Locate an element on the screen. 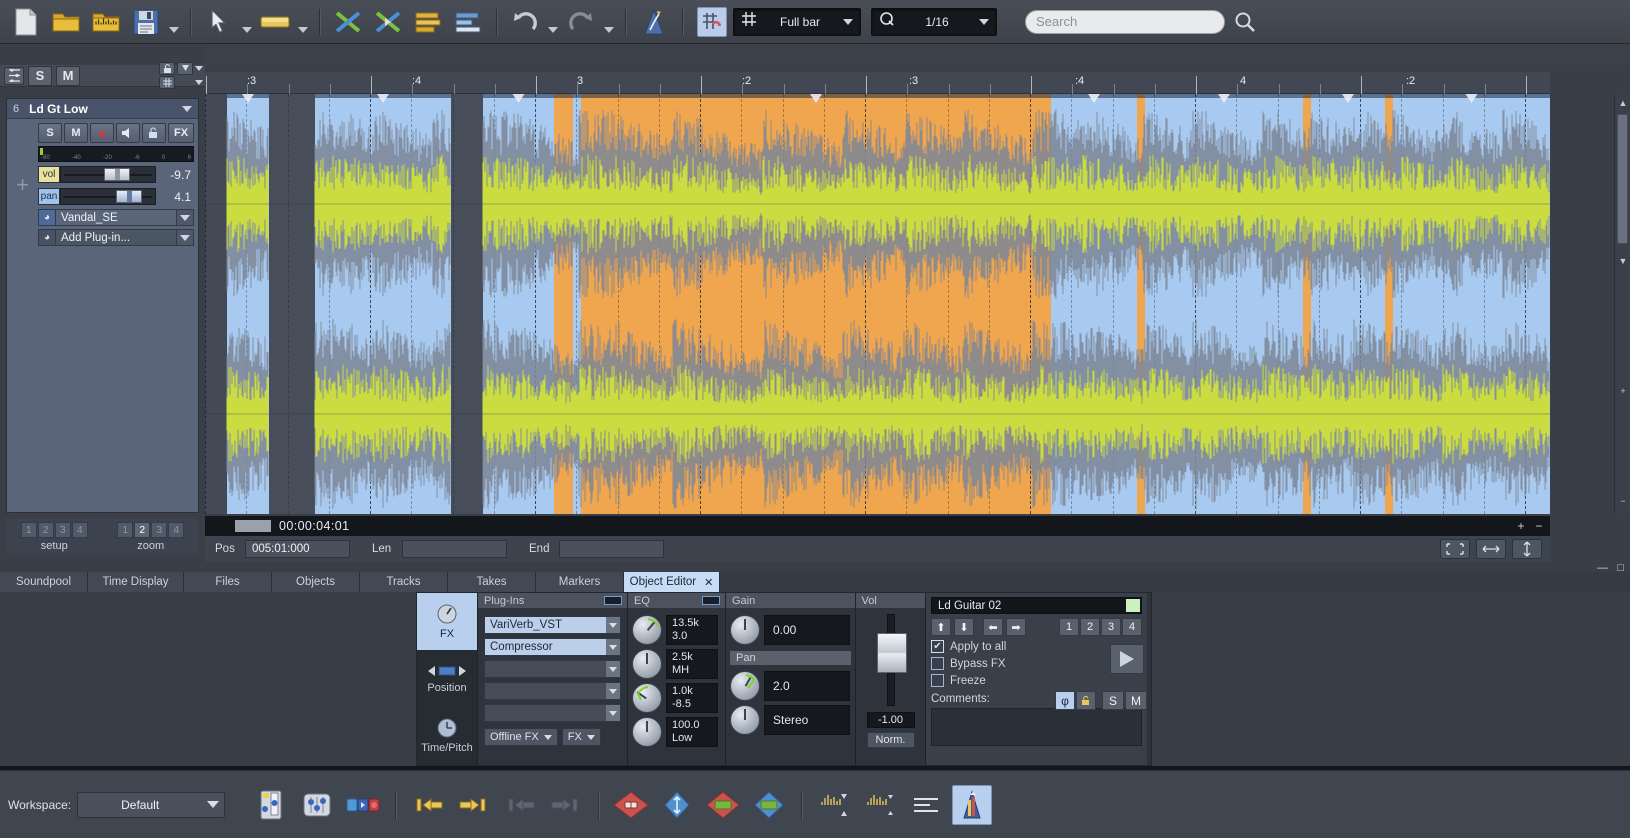 This screenshot has height=838, width=1630. undo-icon is located at coordinates (525, 22).